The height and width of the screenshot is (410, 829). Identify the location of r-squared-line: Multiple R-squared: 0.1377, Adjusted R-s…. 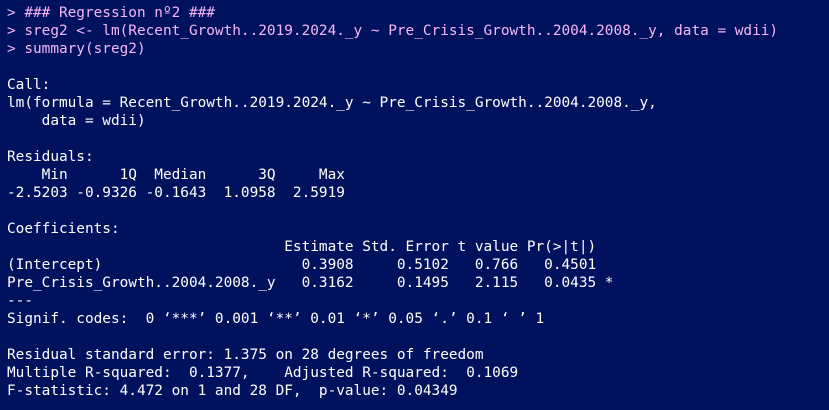
(267, 373).